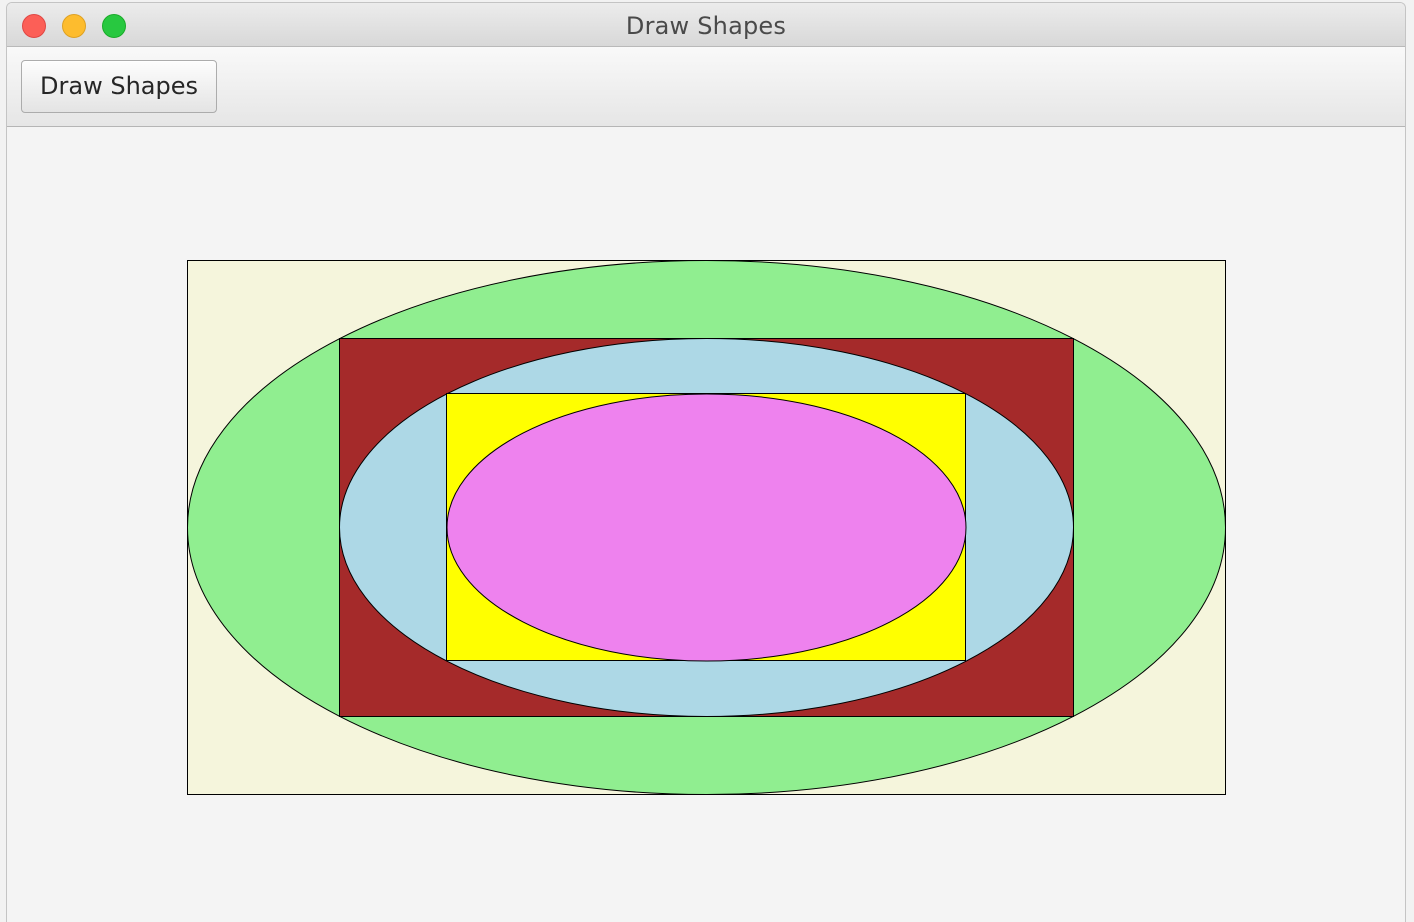 The width and height of the screenshot is (1414, 922). Describe the element at coordinates (706, 87) in the screenshot. I see `toolbar: Draw Shapes` at that location.